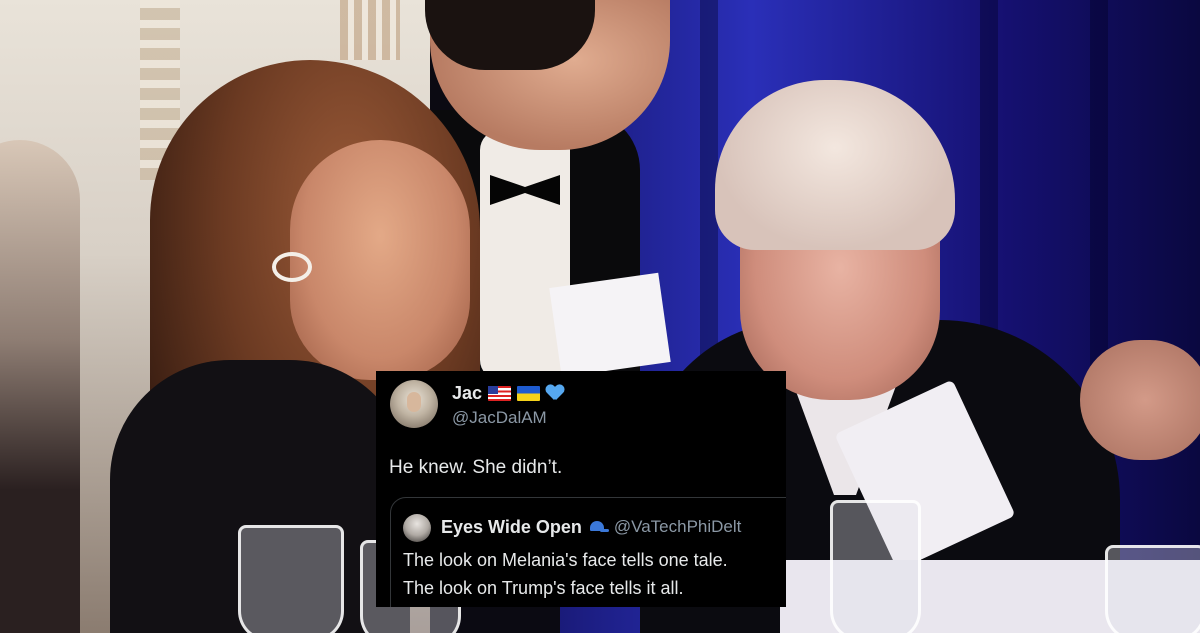 Image resolution: width=1200 pixels, height=633 pixels. Describe the element at coordinates (500, 393) in the screenshot. I see `us-flag-icon` at that location.